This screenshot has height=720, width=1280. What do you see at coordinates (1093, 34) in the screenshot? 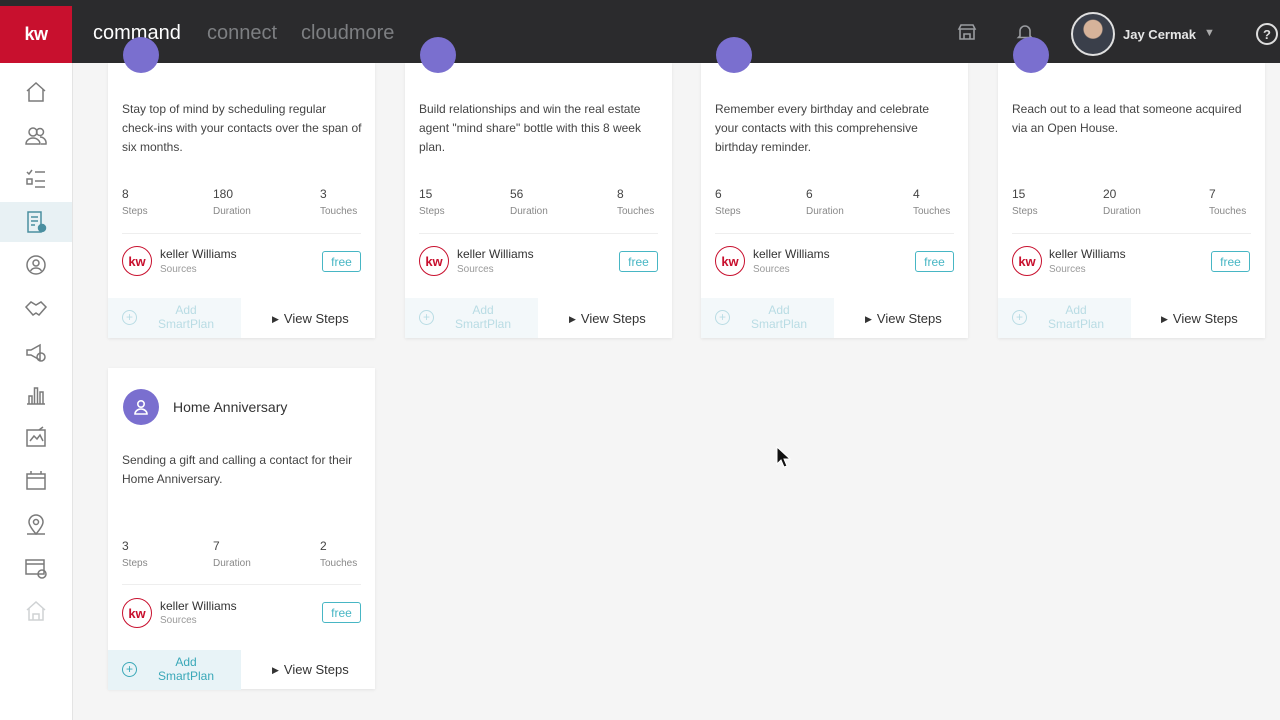
I see `user-avatar` at bounding box center [1093, 34].